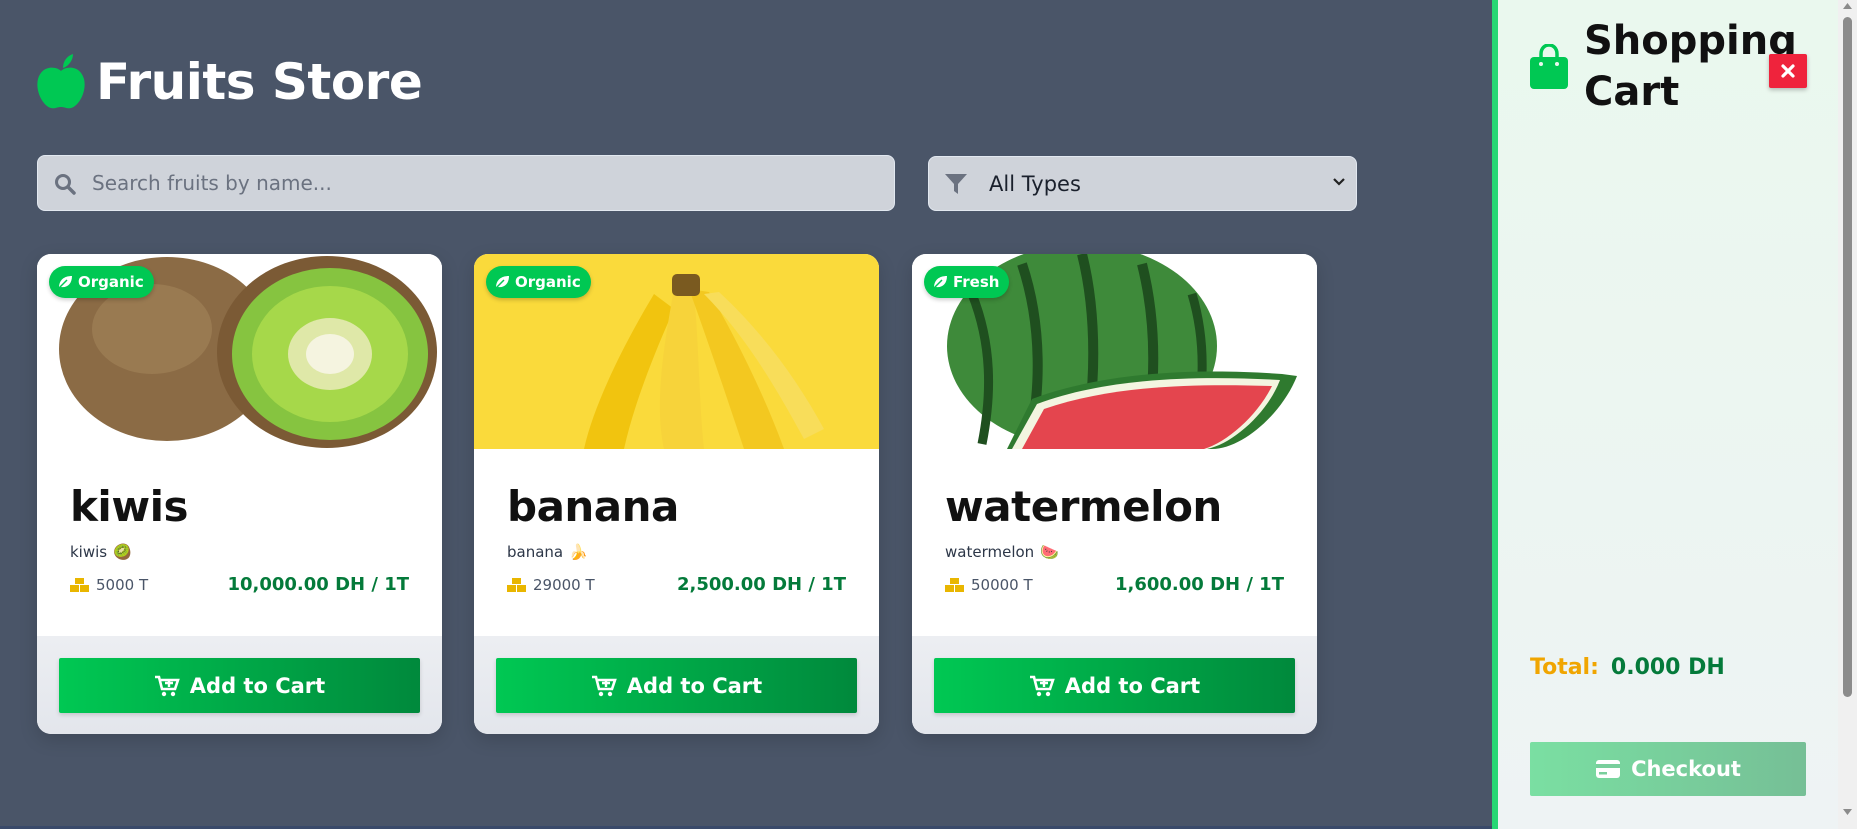 The height and width of the screenshot is (829, 1857). Describe the element at coordinates (1847, 6) in the screenshot. I see `scroll-up-arrow-icon` at that location.